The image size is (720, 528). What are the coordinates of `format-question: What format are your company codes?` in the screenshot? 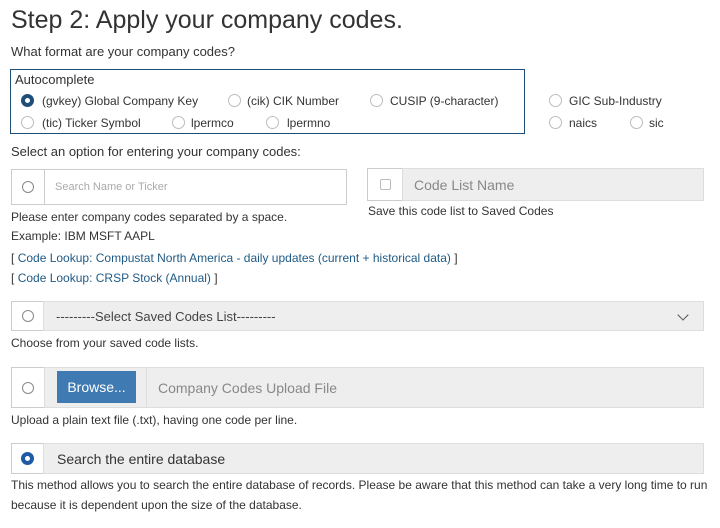 It's located at (123, 51).